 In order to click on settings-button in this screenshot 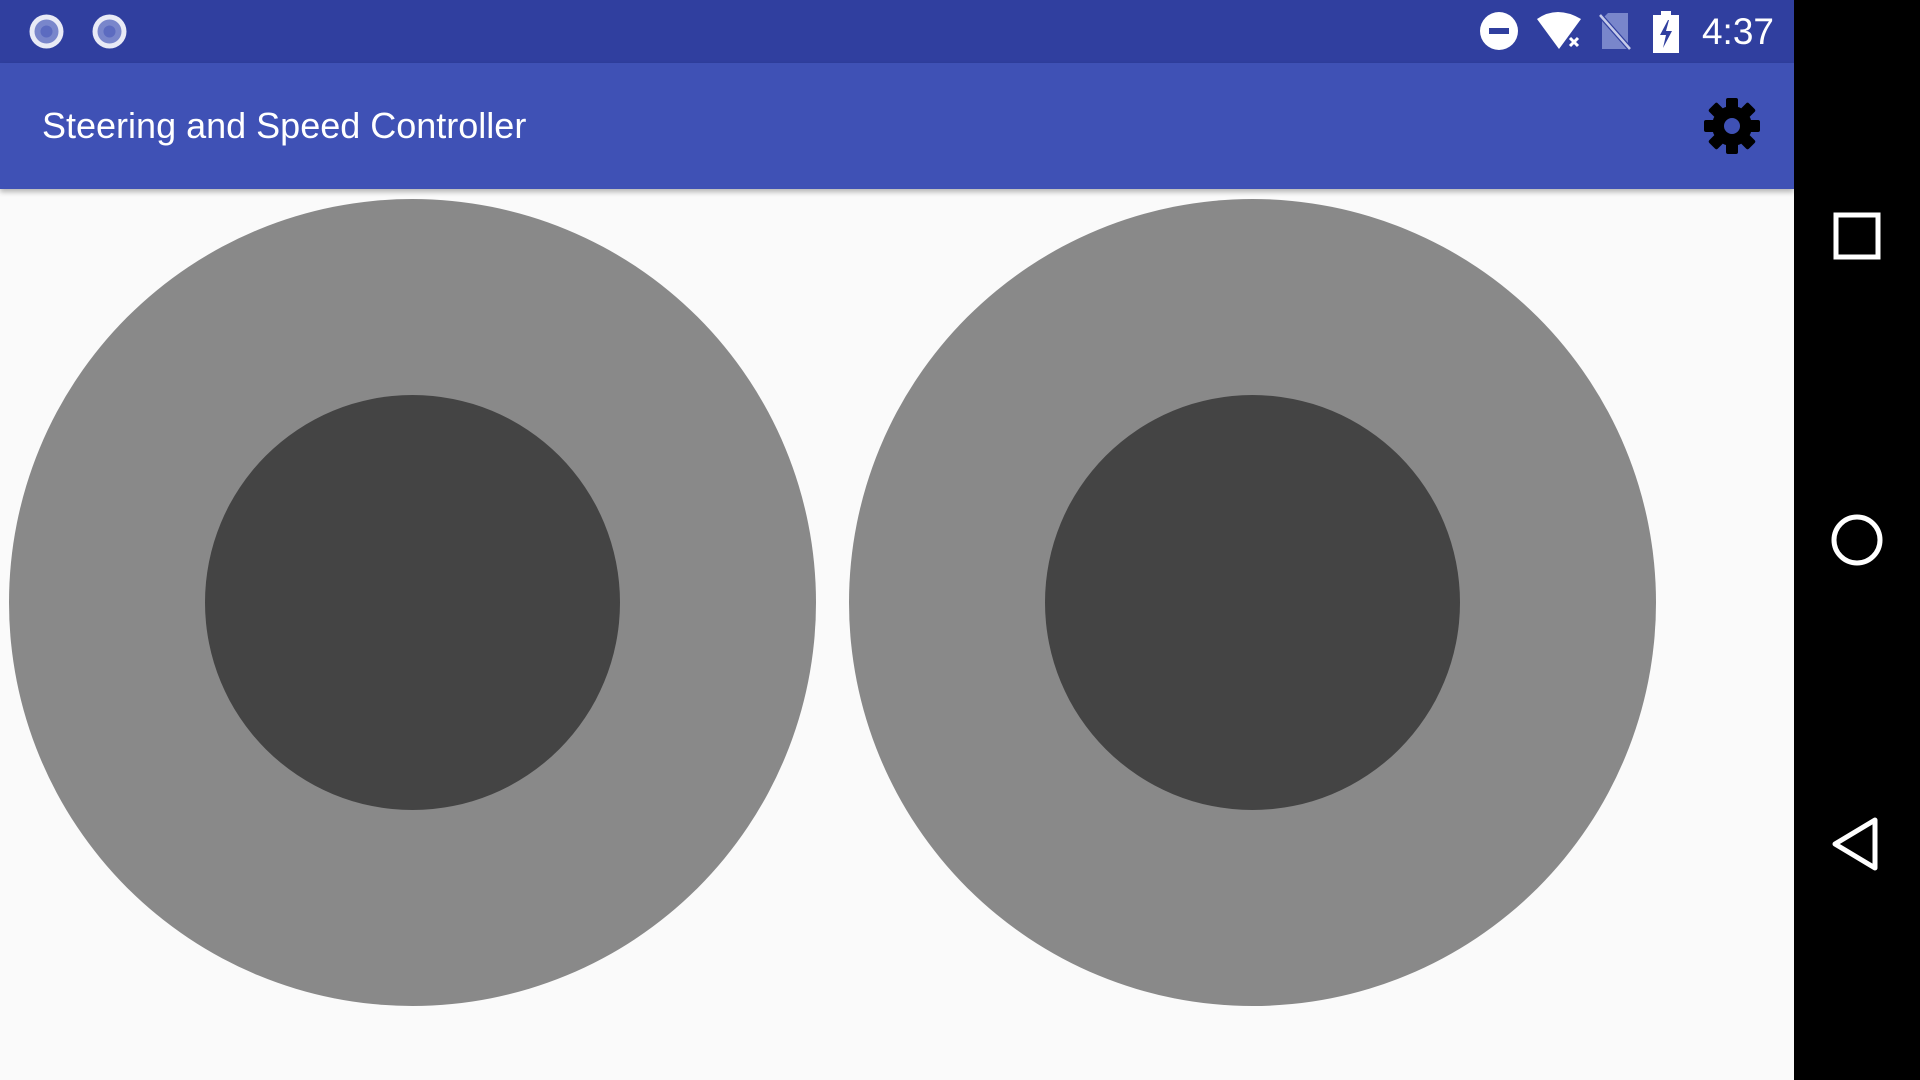, I will do `click(1732, 126)`.